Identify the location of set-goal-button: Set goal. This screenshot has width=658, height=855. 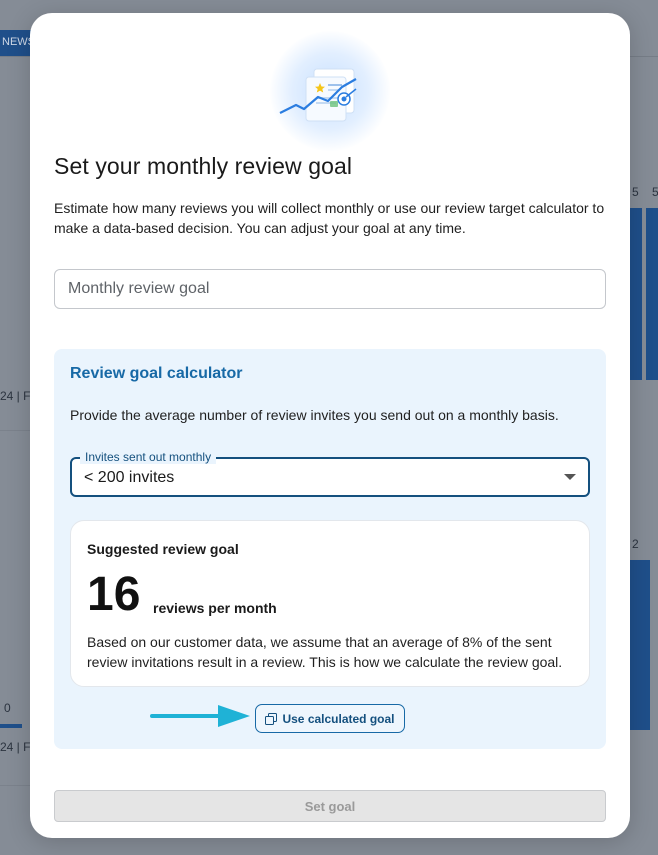
(330, 806).